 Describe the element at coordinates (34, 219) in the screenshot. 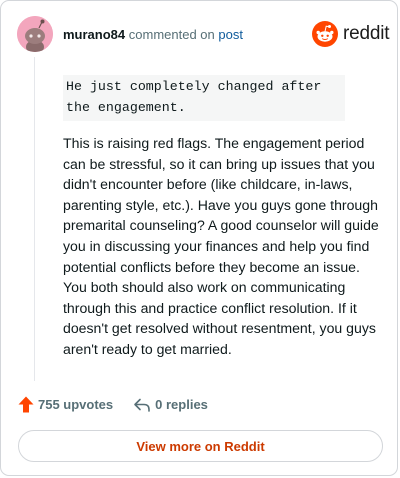

I see `thread-line` at that location.